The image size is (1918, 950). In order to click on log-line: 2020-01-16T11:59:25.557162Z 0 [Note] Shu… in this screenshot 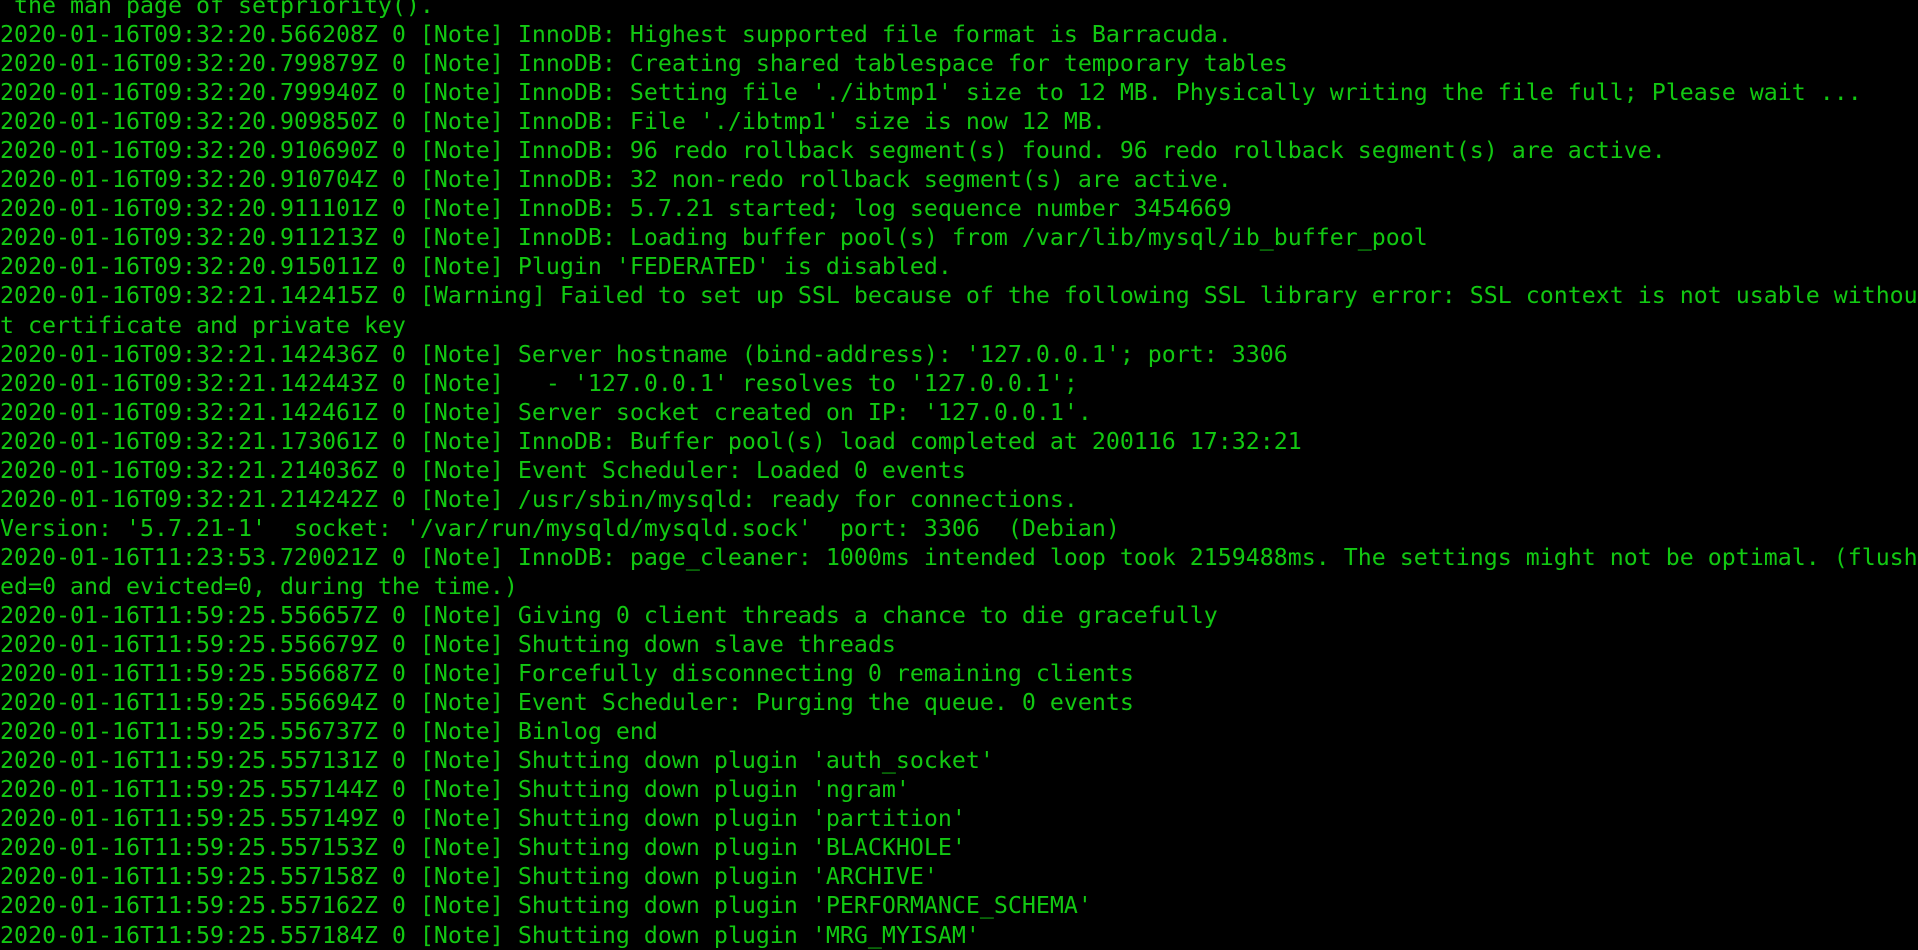, I will do `click(546, 906)`.